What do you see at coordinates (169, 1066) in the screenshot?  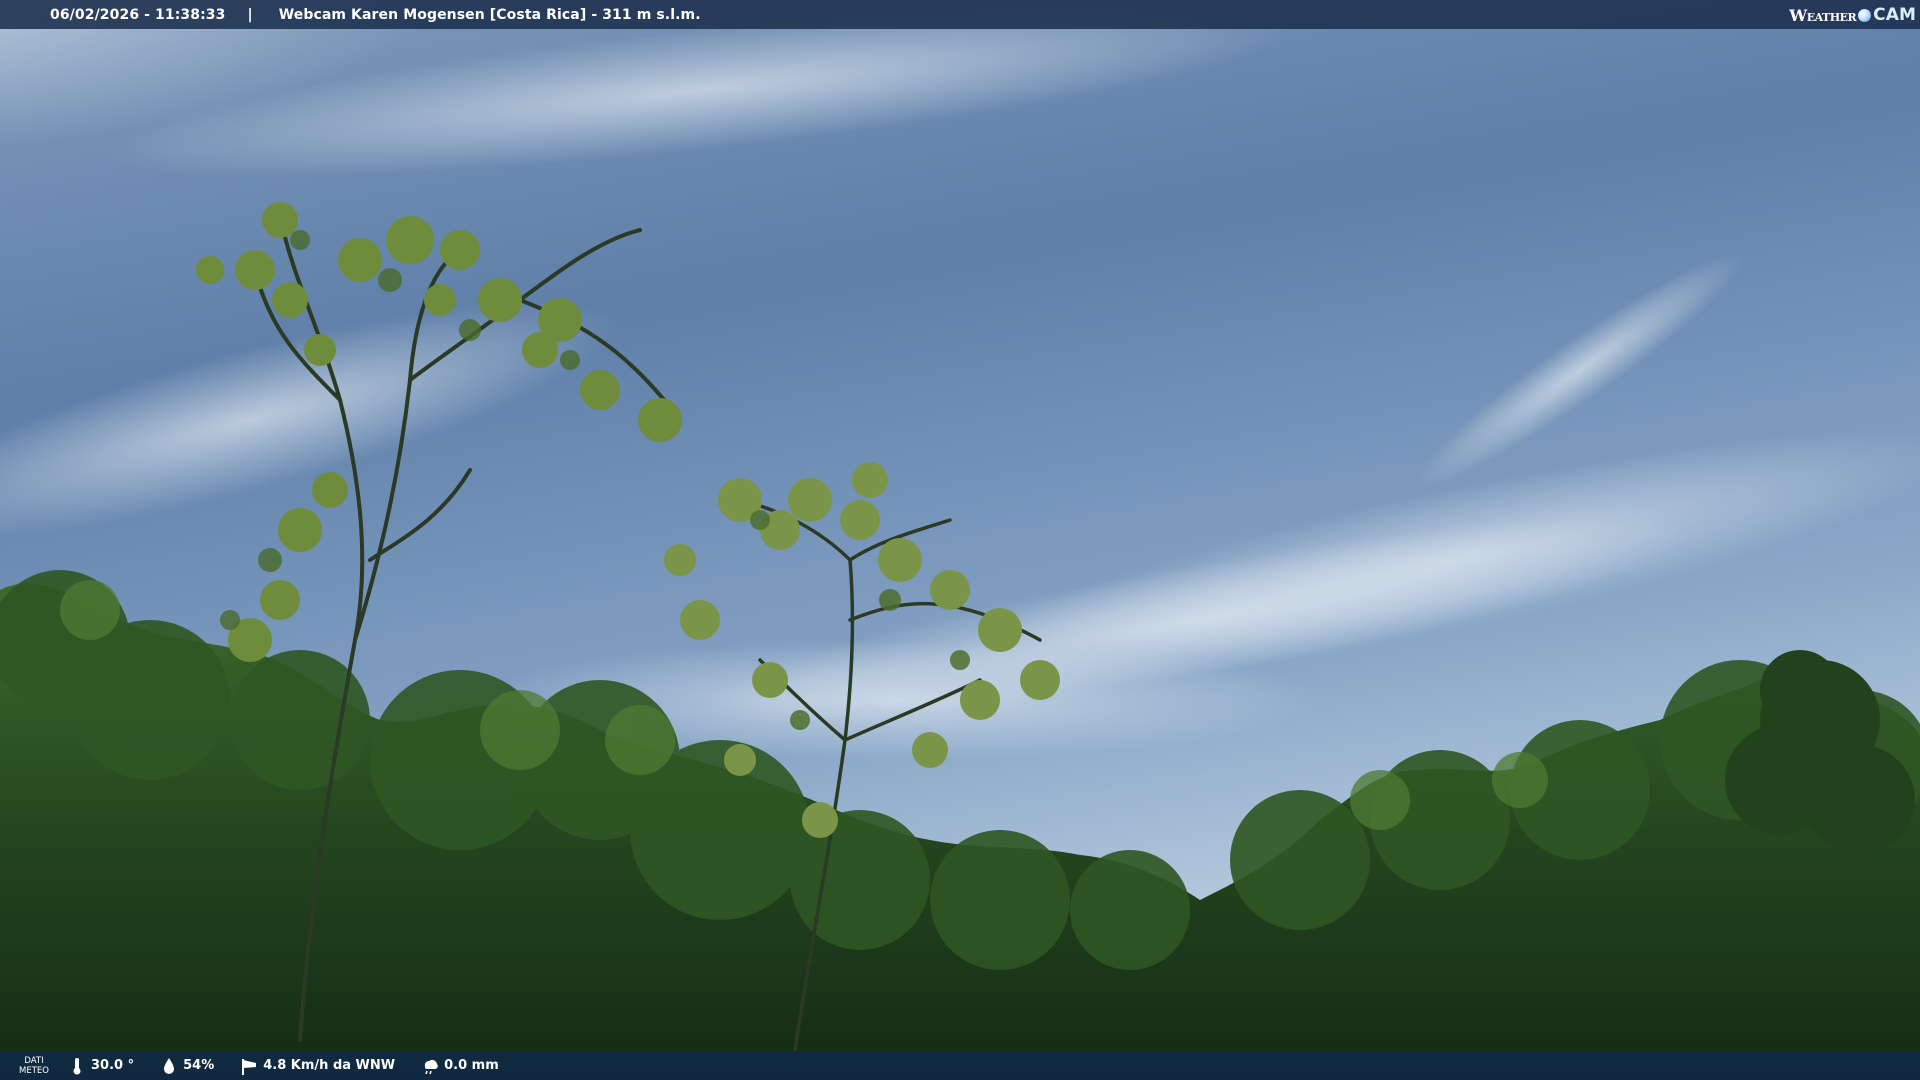 I see `droplet-icon` at bounding box center [169, 1066].